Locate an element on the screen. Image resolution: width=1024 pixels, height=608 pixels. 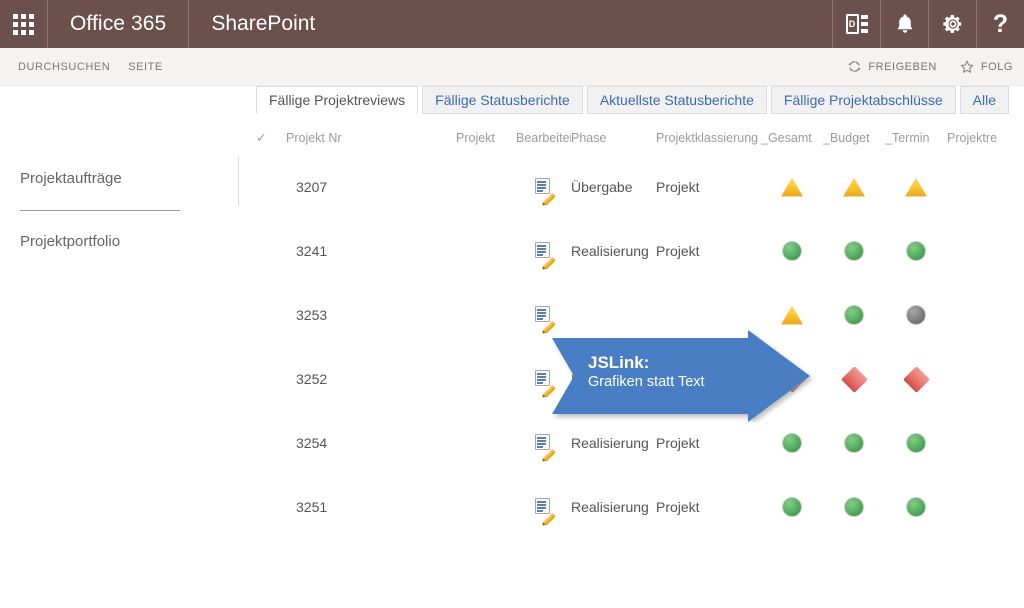
budget-warning-triangle-icon is located at coordinates (854, 187).